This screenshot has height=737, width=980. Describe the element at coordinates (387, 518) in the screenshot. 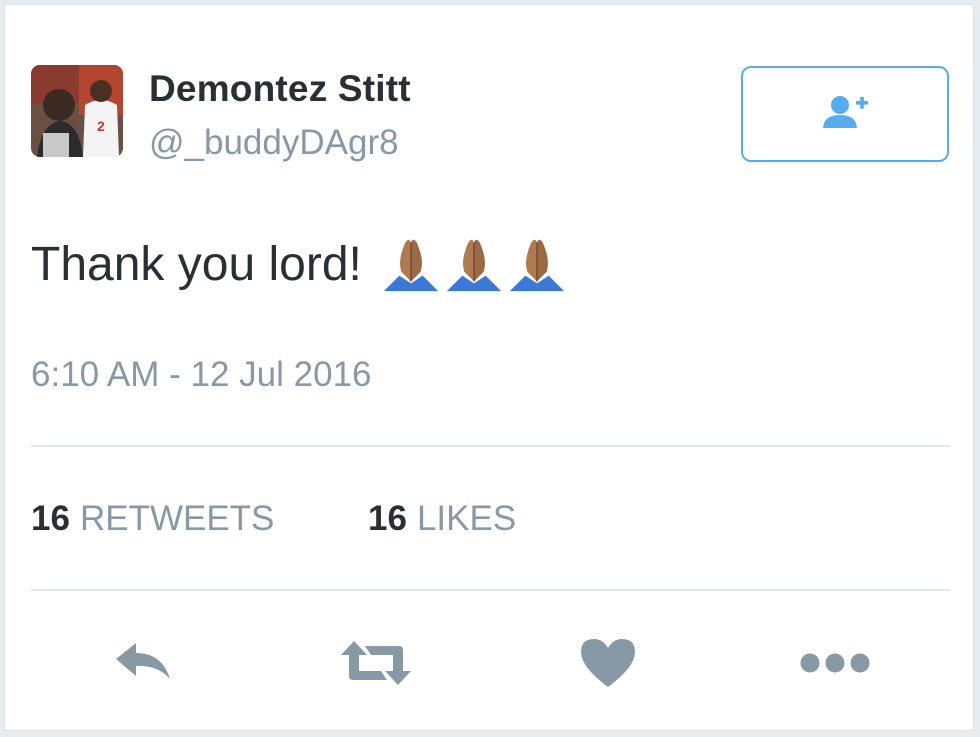

I see `likes-count: 16` at that location.